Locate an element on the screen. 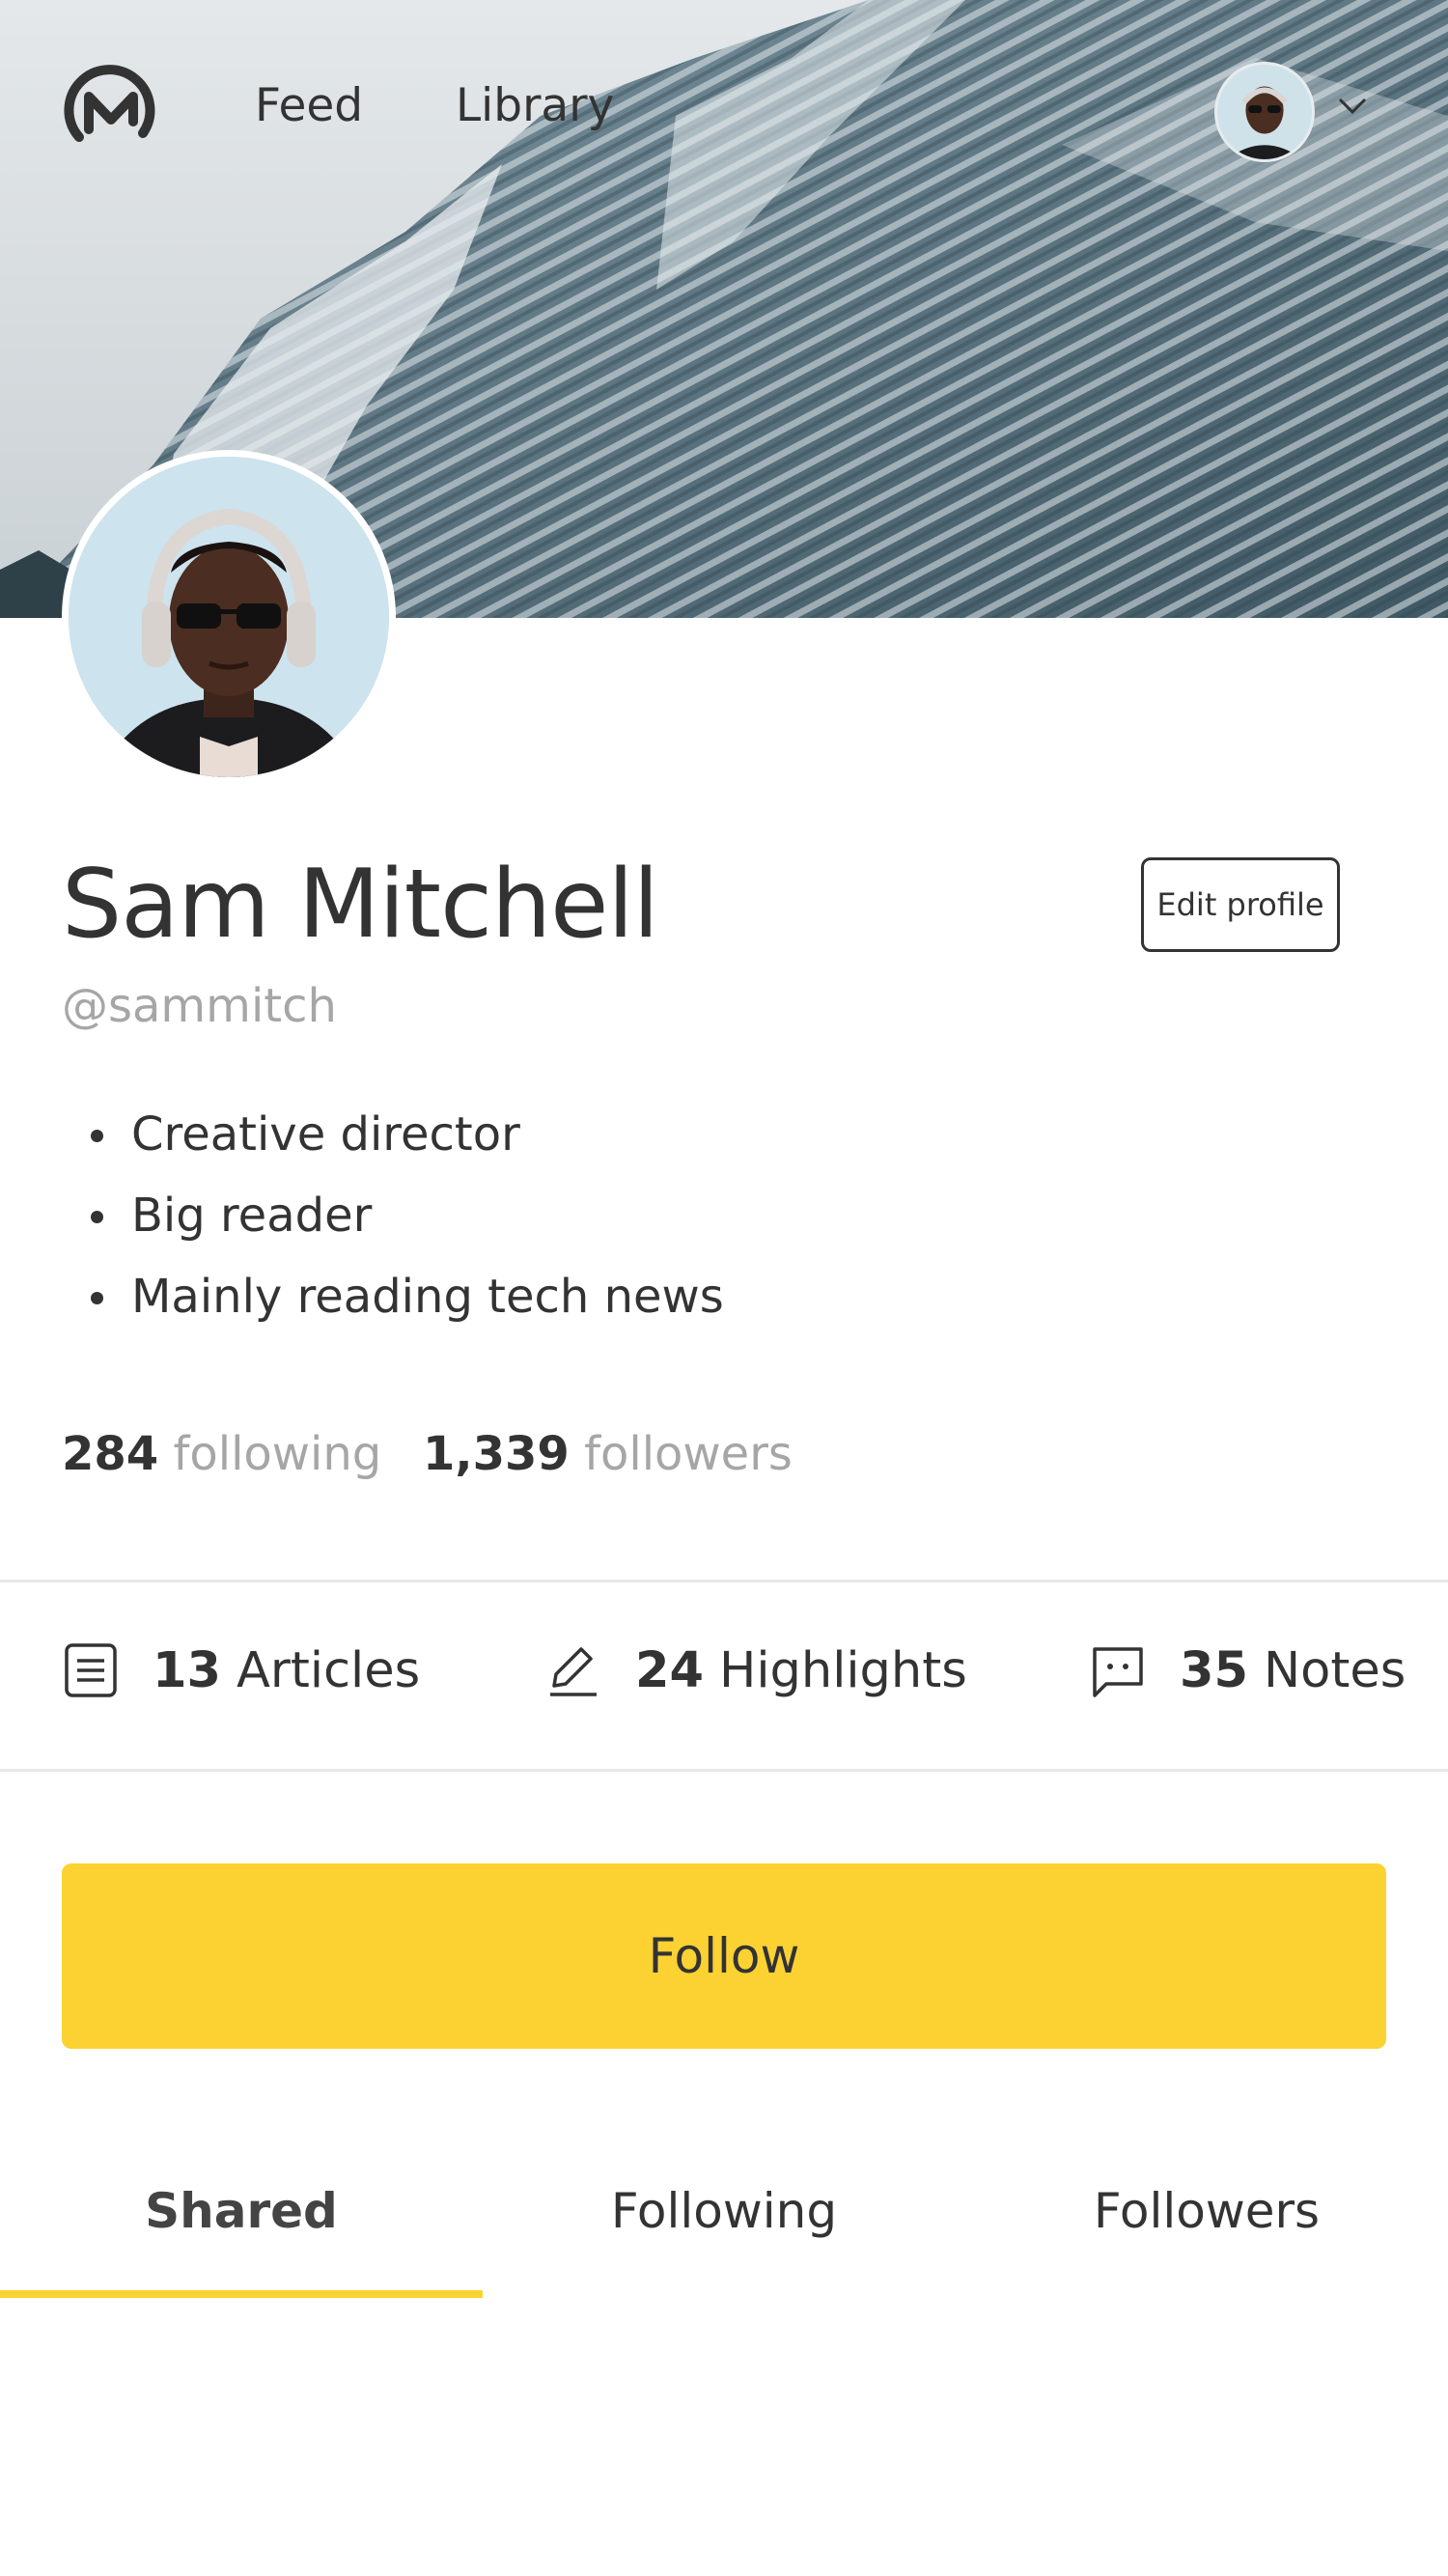 The image size is (1448, 2576). highlights-value: 24 is located at coordinates (670, 1670).